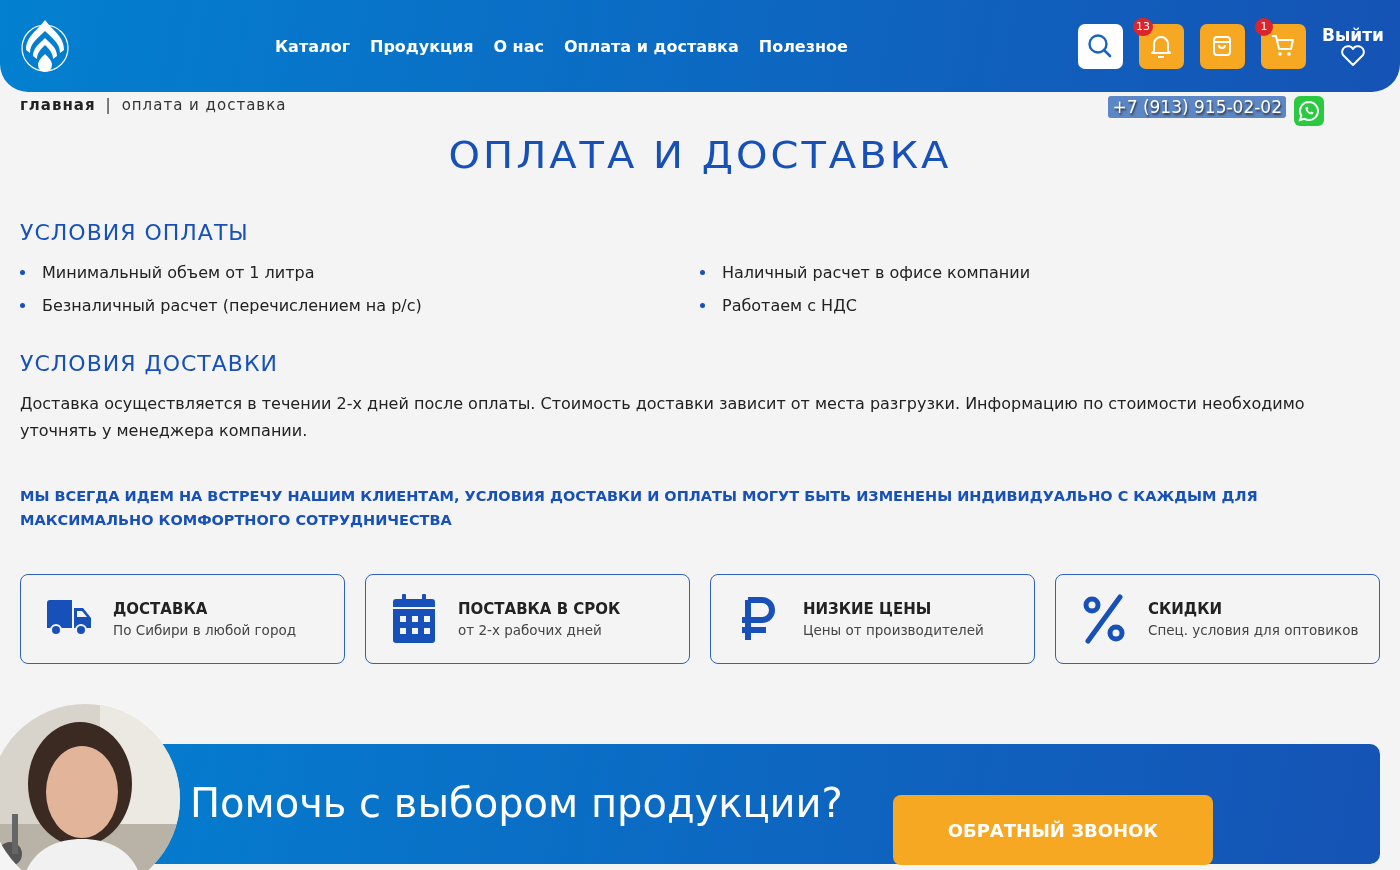 The height and width of the screenshot is (870, 1400). What do you see at coordinates (135, 232) in the screenshot?
I see `section-heading: УСЛОВИЯ ОПЛАТЫ` at bounding box center [135, 232].